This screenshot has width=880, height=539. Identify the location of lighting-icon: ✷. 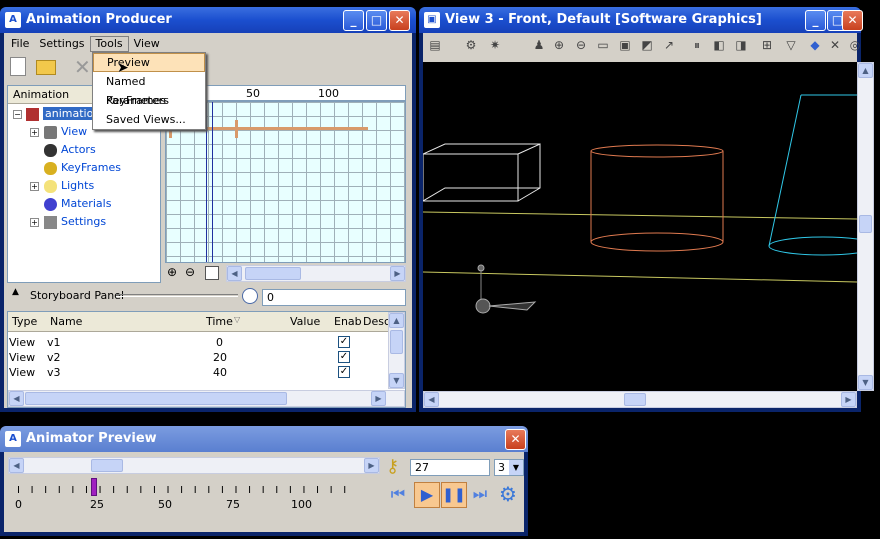
(495, 45).